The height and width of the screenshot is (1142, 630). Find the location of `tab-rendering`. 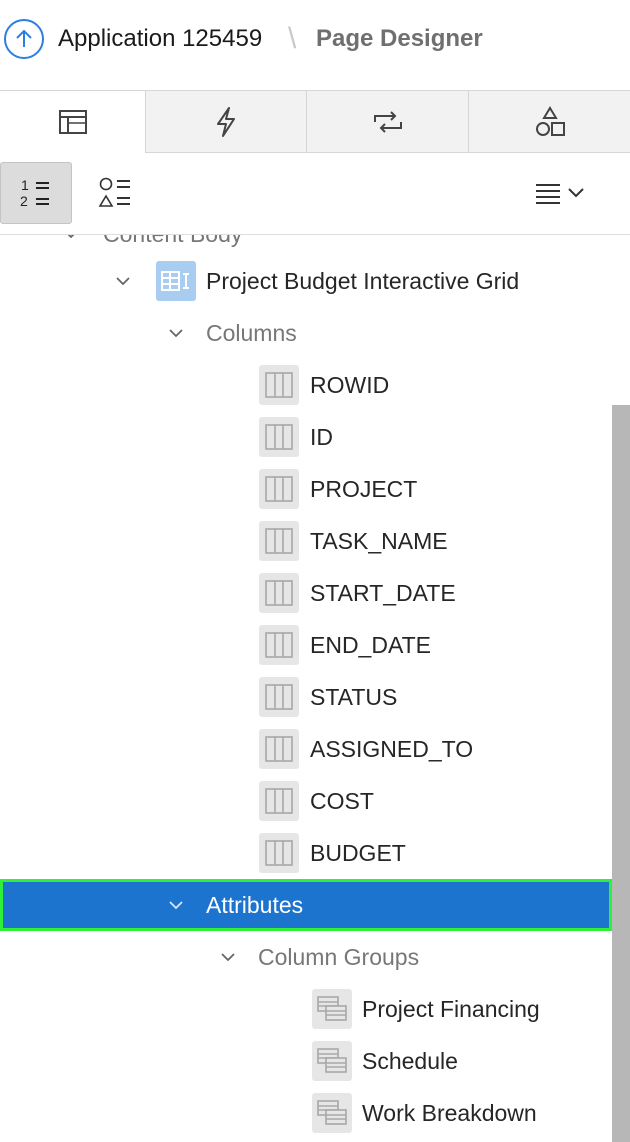

tab-rendering is located at coordinates (72, 121).